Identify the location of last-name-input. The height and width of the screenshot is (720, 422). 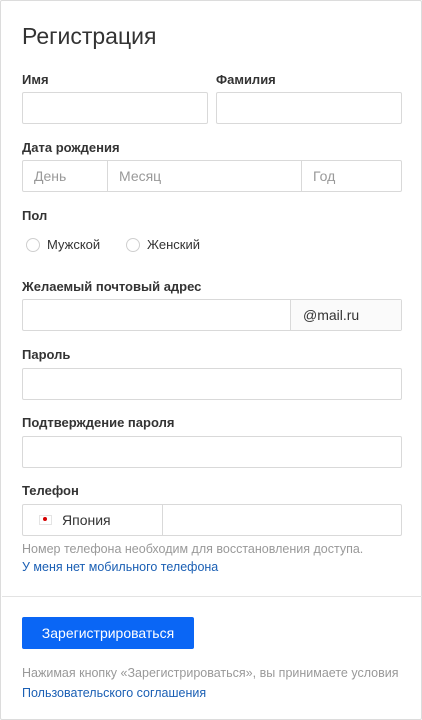
(309, 108).